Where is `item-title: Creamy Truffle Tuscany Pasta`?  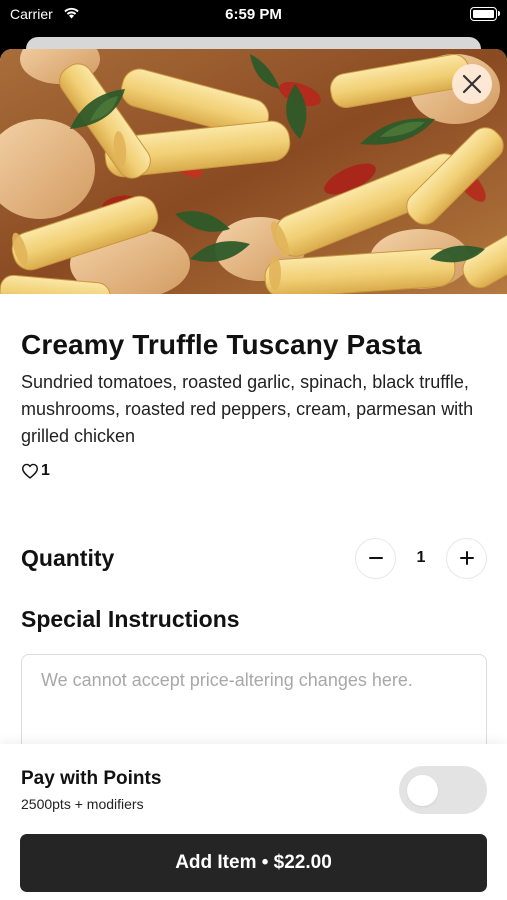
item-title: Creamy Truffle Tuscany Pasta is located at coordinates (221, 344).